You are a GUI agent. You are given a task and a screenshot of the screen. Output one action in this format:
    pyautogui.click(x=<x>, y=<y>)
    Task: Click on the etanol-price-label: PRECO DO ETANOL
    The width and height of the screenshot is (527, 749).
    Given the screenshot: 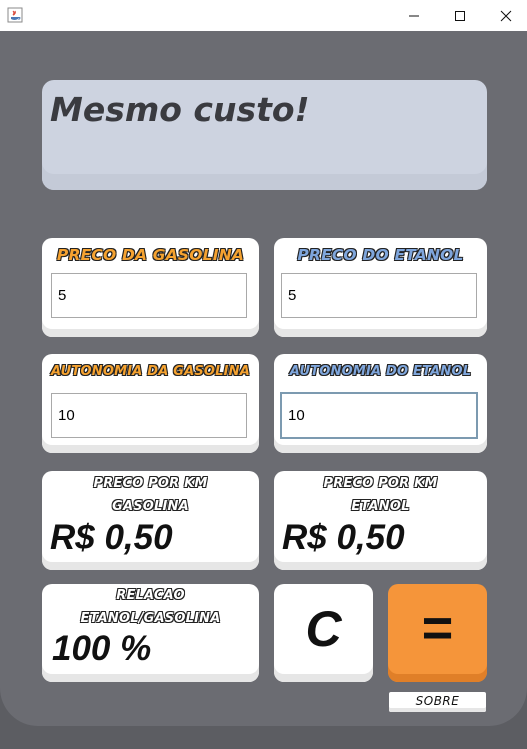 What is the action you would take?
    pyautogui.click(x=380, y=255)
    